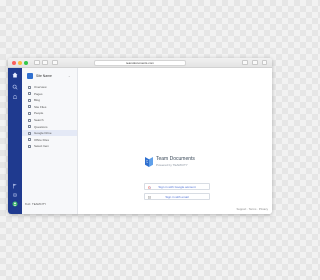 The height and width of the screenshot is (280, 320). Describe the element at coordinates (40, 106) in the screenshot. I see `nav-item-label: Site Files` at that location.